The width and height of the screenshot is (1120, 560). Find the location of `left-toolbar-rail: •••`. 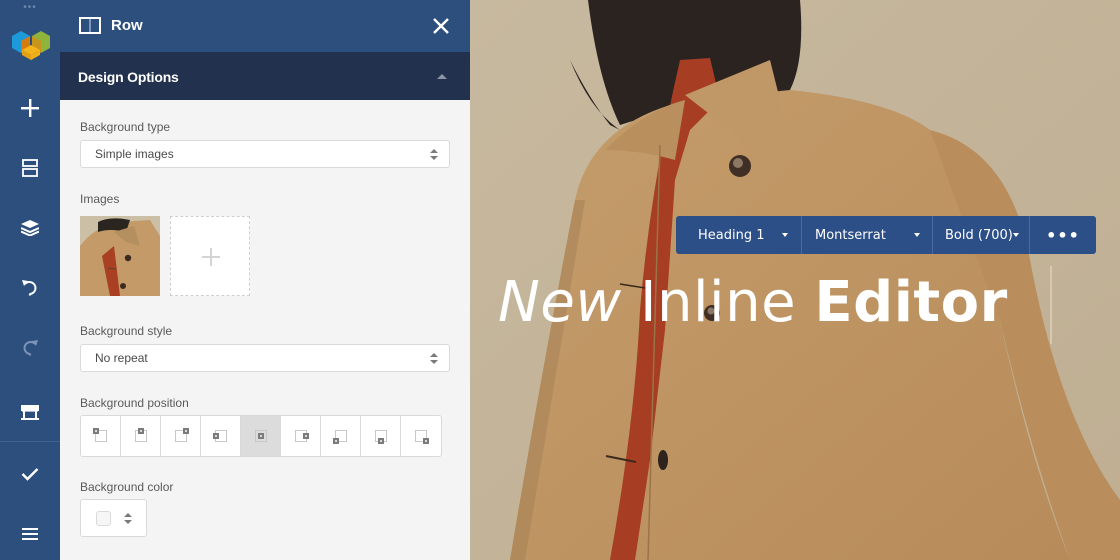

left-toolbar-rail: ••• is located at coordinates (30, 280).